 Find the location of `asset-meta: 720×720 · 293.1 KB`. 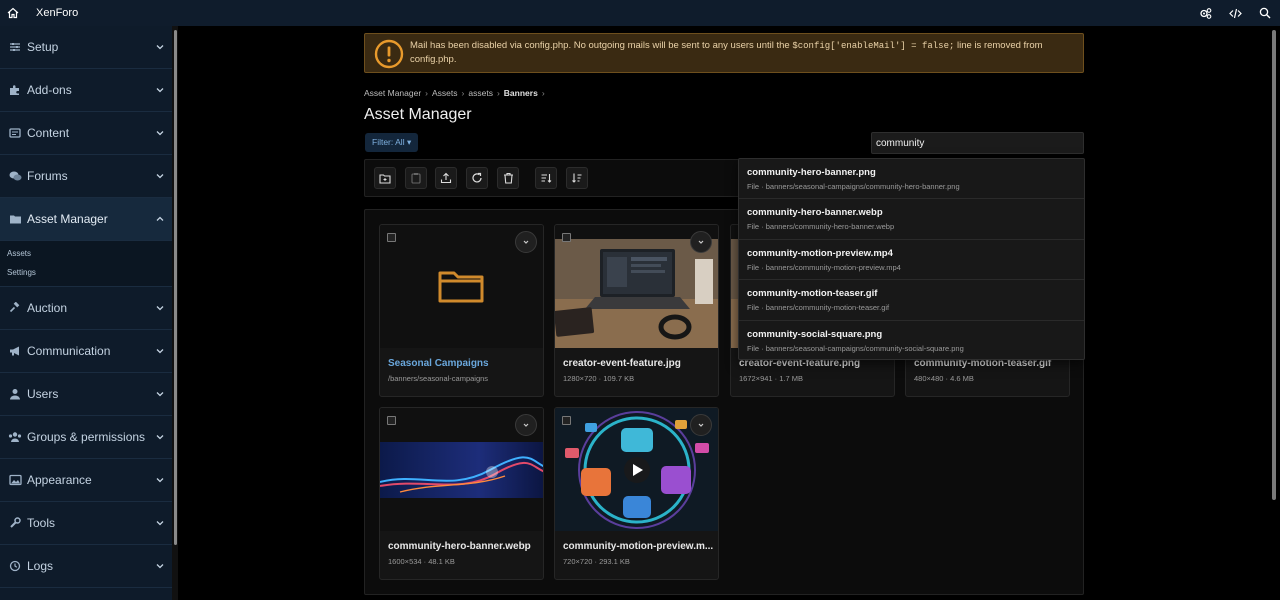

asset-meta: 720×720 · 293.1 KB is located at coordinates (596, 561).